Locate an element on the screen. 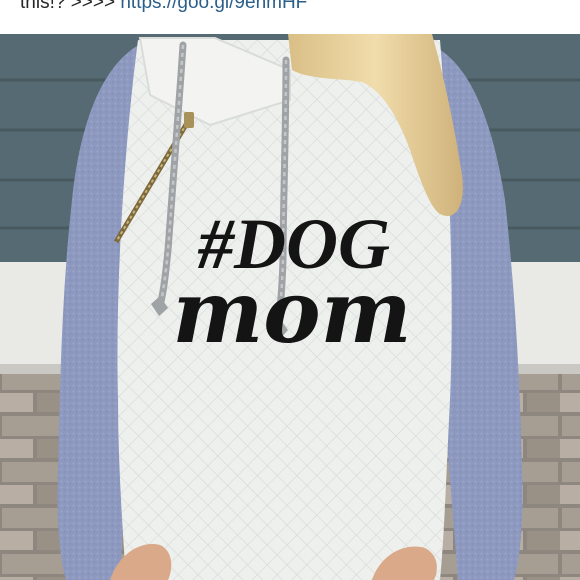 Image resolution: width=580 pixels, height=580 pixels. print-text-mom: mom is located at coordinates (291, 312).